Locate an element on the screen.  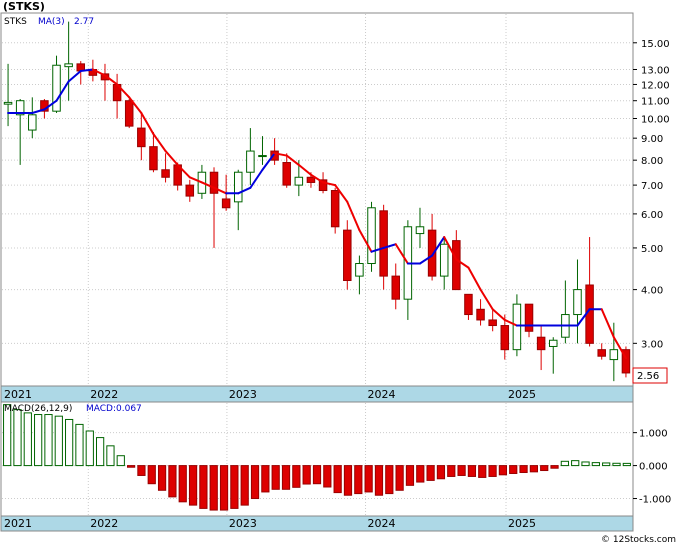
price-legend-symbol: STKS is located at coordinates (15, 22).